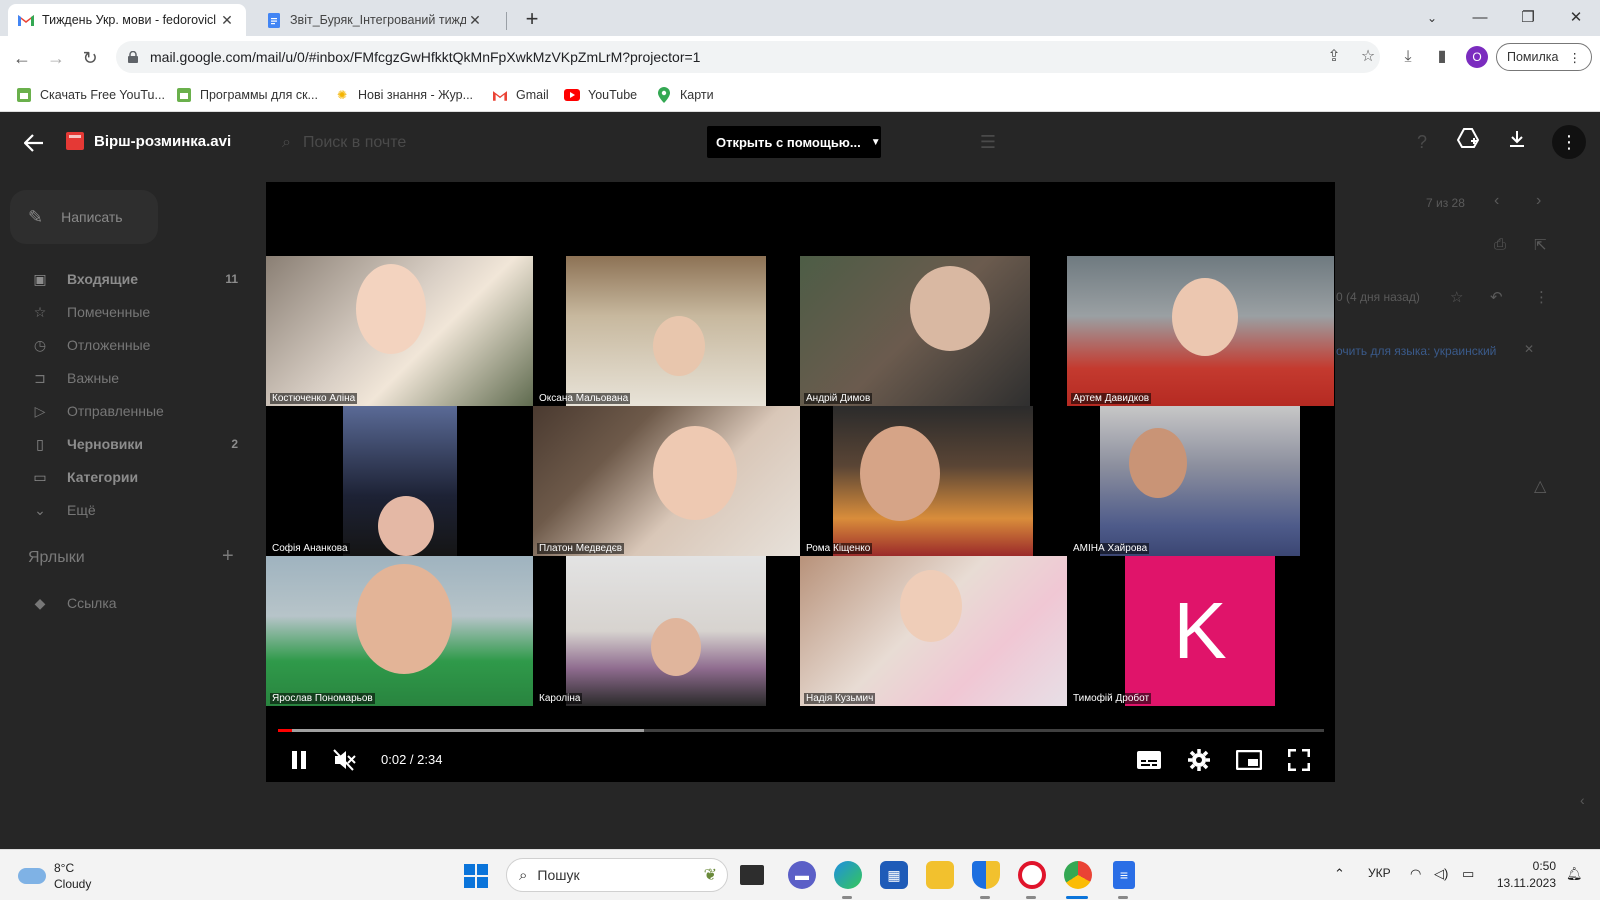  I want to click on forward-arrow-icon: →, so click(56, 58).